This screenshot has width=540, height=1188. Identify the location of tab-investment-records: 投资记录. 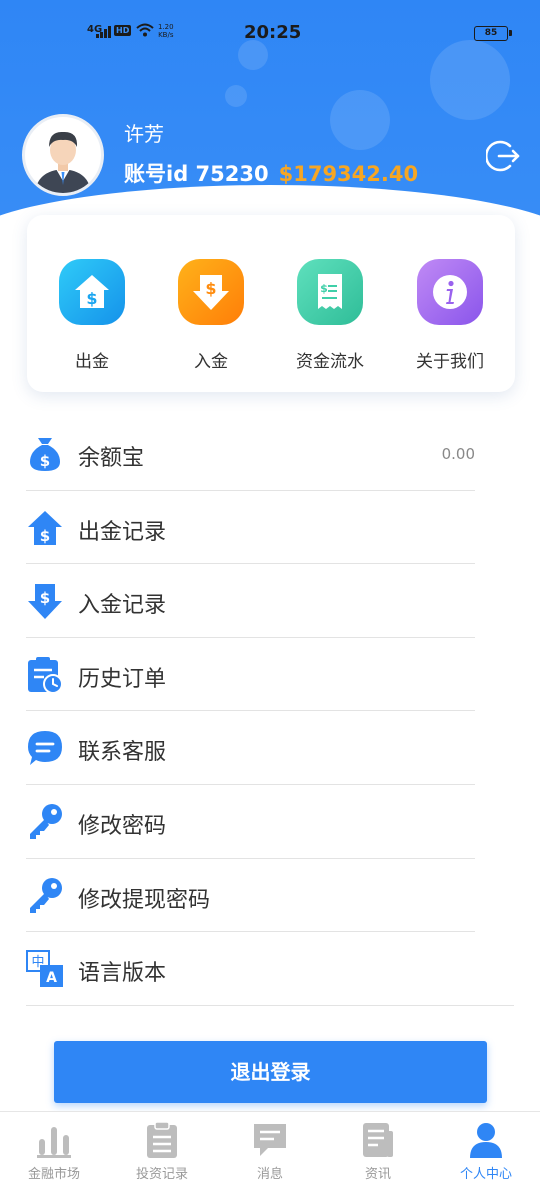
(162, 1150).